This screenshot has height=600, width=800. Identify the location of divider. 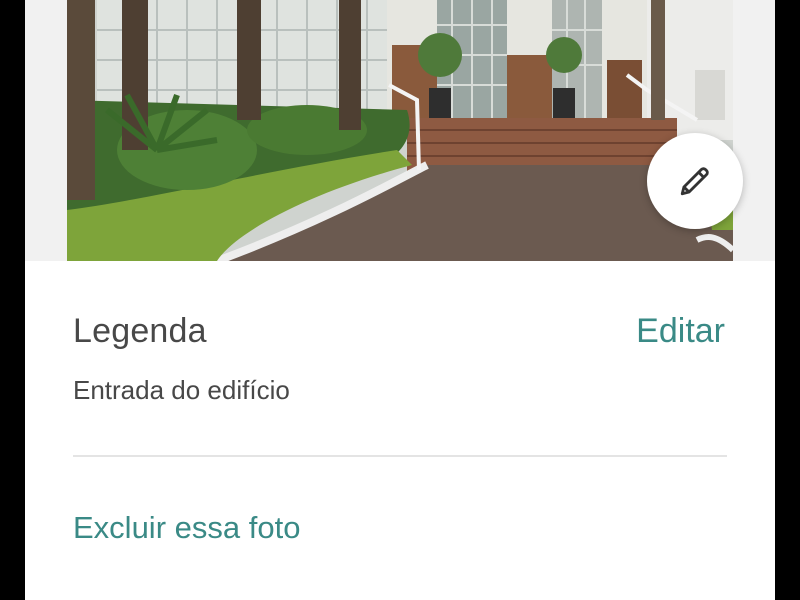
(400, 456).